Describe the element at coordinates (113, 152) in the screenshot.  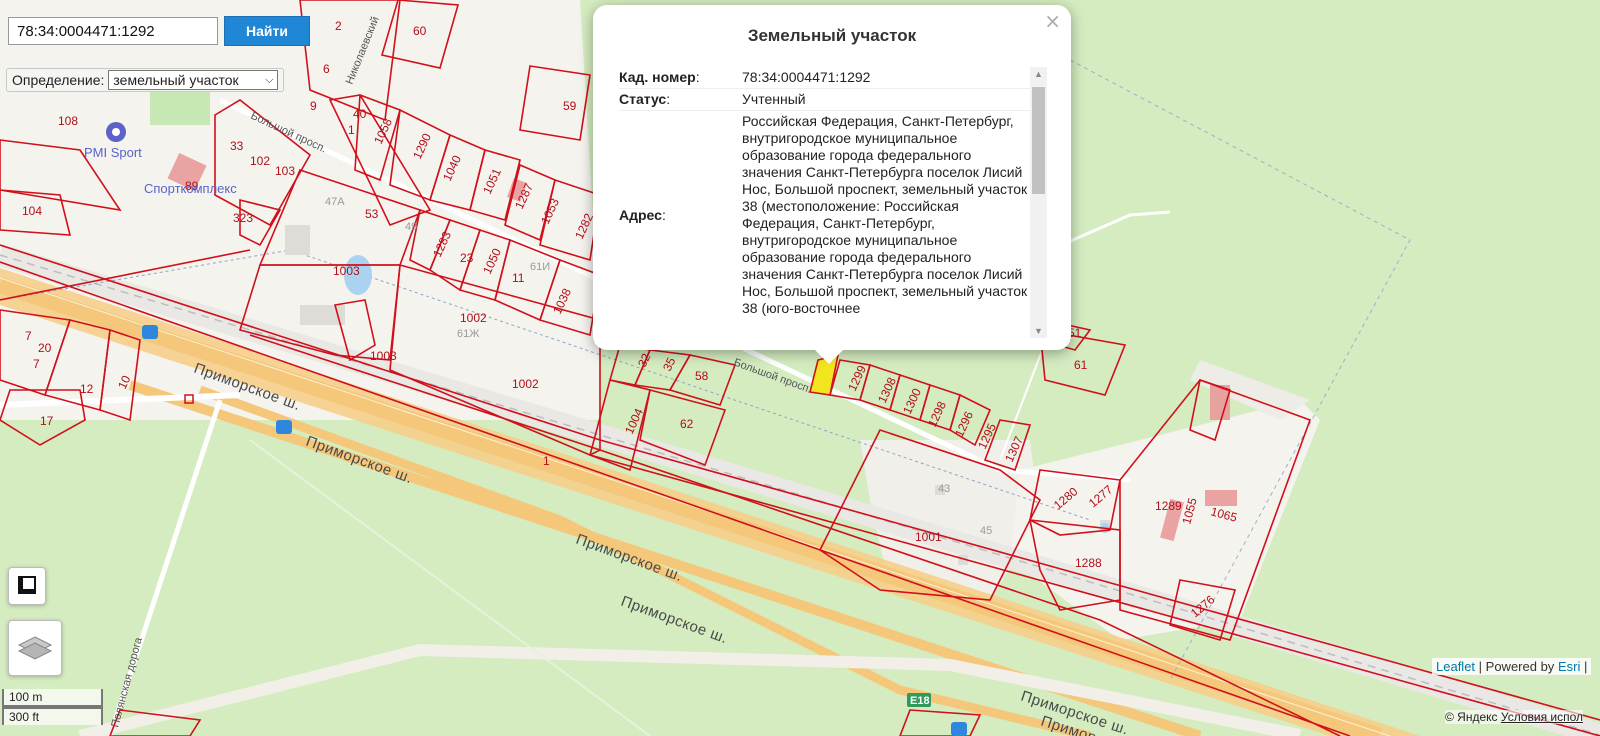
I see `svg-text: PMI Sport` at that location.